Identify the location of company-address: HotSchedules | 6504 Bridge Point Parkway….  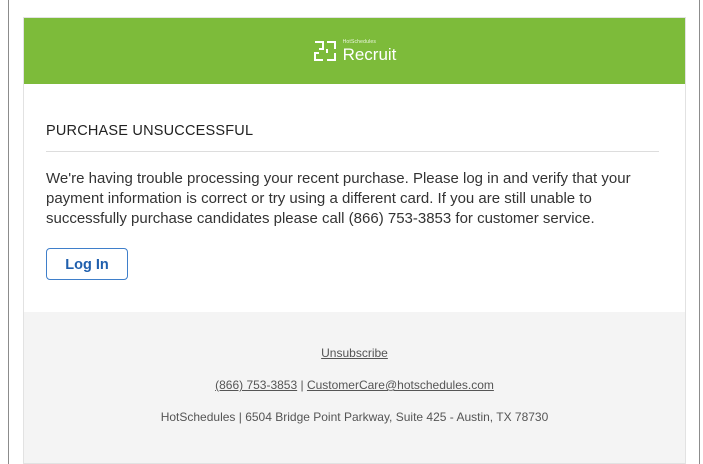
(354, 417).